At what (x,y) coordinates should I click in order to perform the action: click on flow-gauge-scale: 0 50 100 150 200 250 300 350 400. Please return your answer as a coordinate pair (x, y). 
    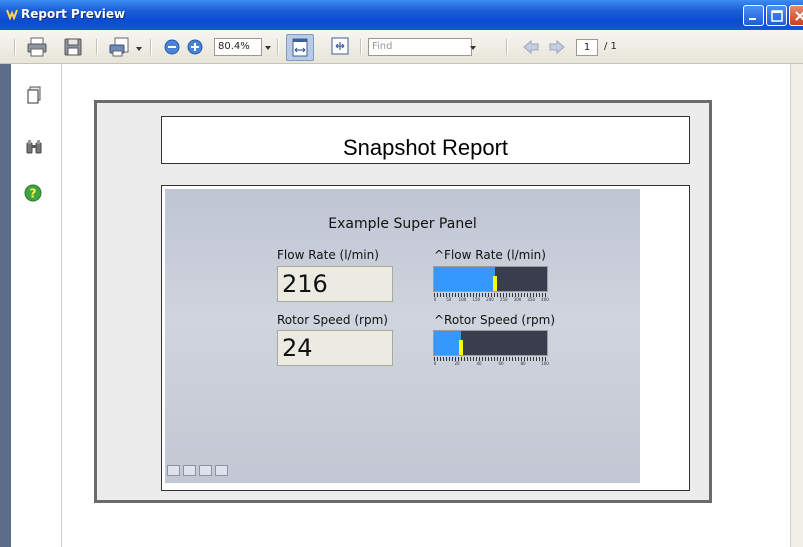
    Looking at the image, I should click on (491, 298).